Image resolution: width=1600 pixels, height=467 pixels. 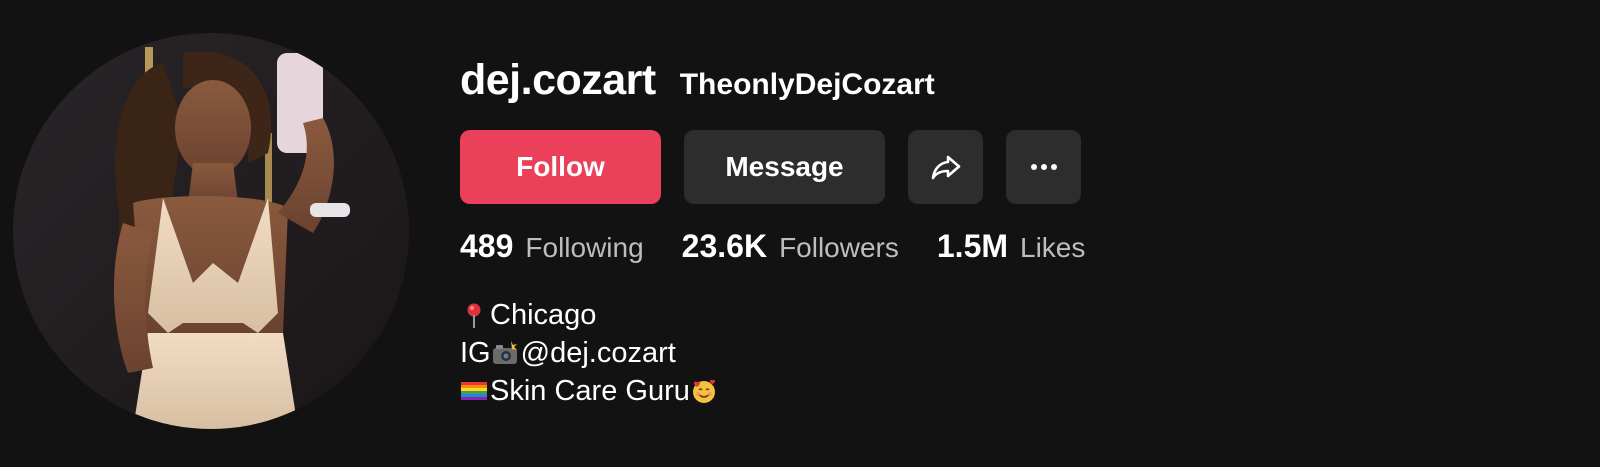 I want to click on share-arrow-icon, so click(x=946, y=167).